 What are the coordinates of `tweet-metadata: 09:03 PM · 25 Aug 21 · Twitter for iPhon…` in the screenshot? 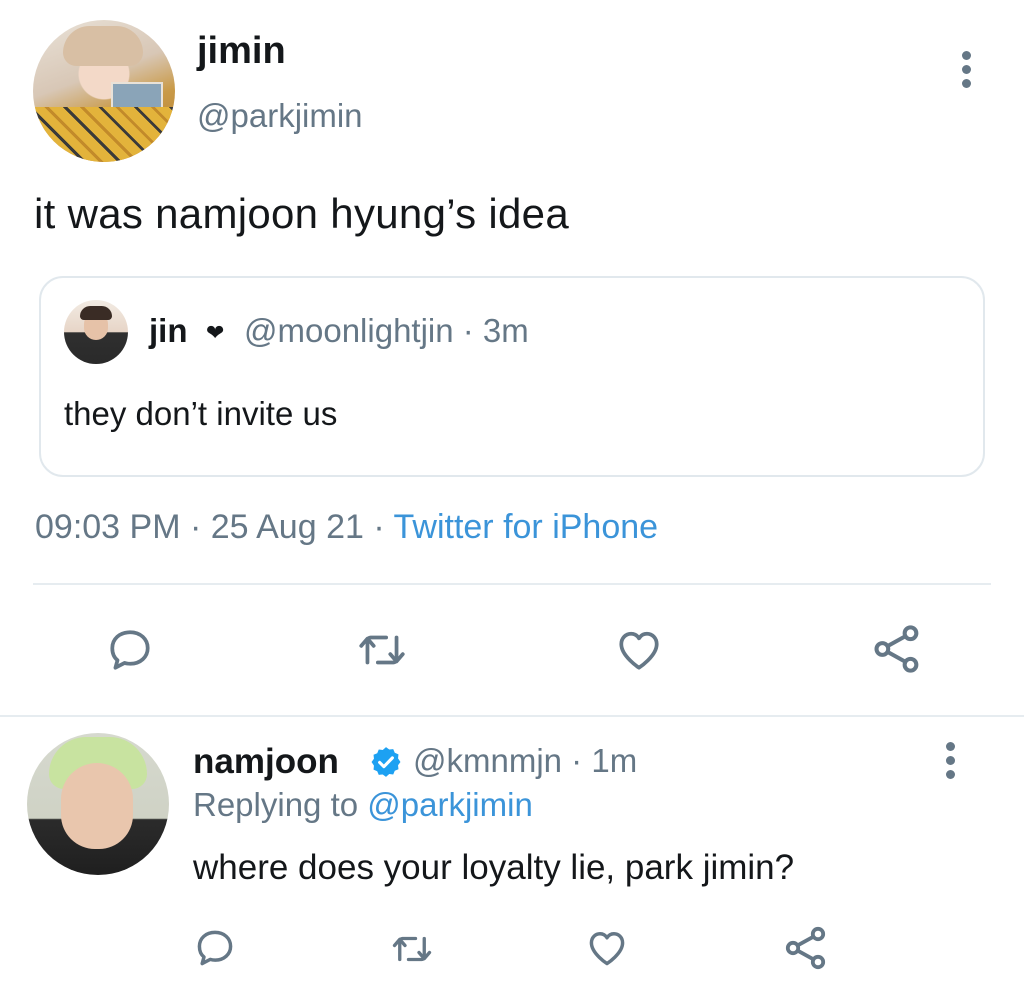 It's located at (346, 527).